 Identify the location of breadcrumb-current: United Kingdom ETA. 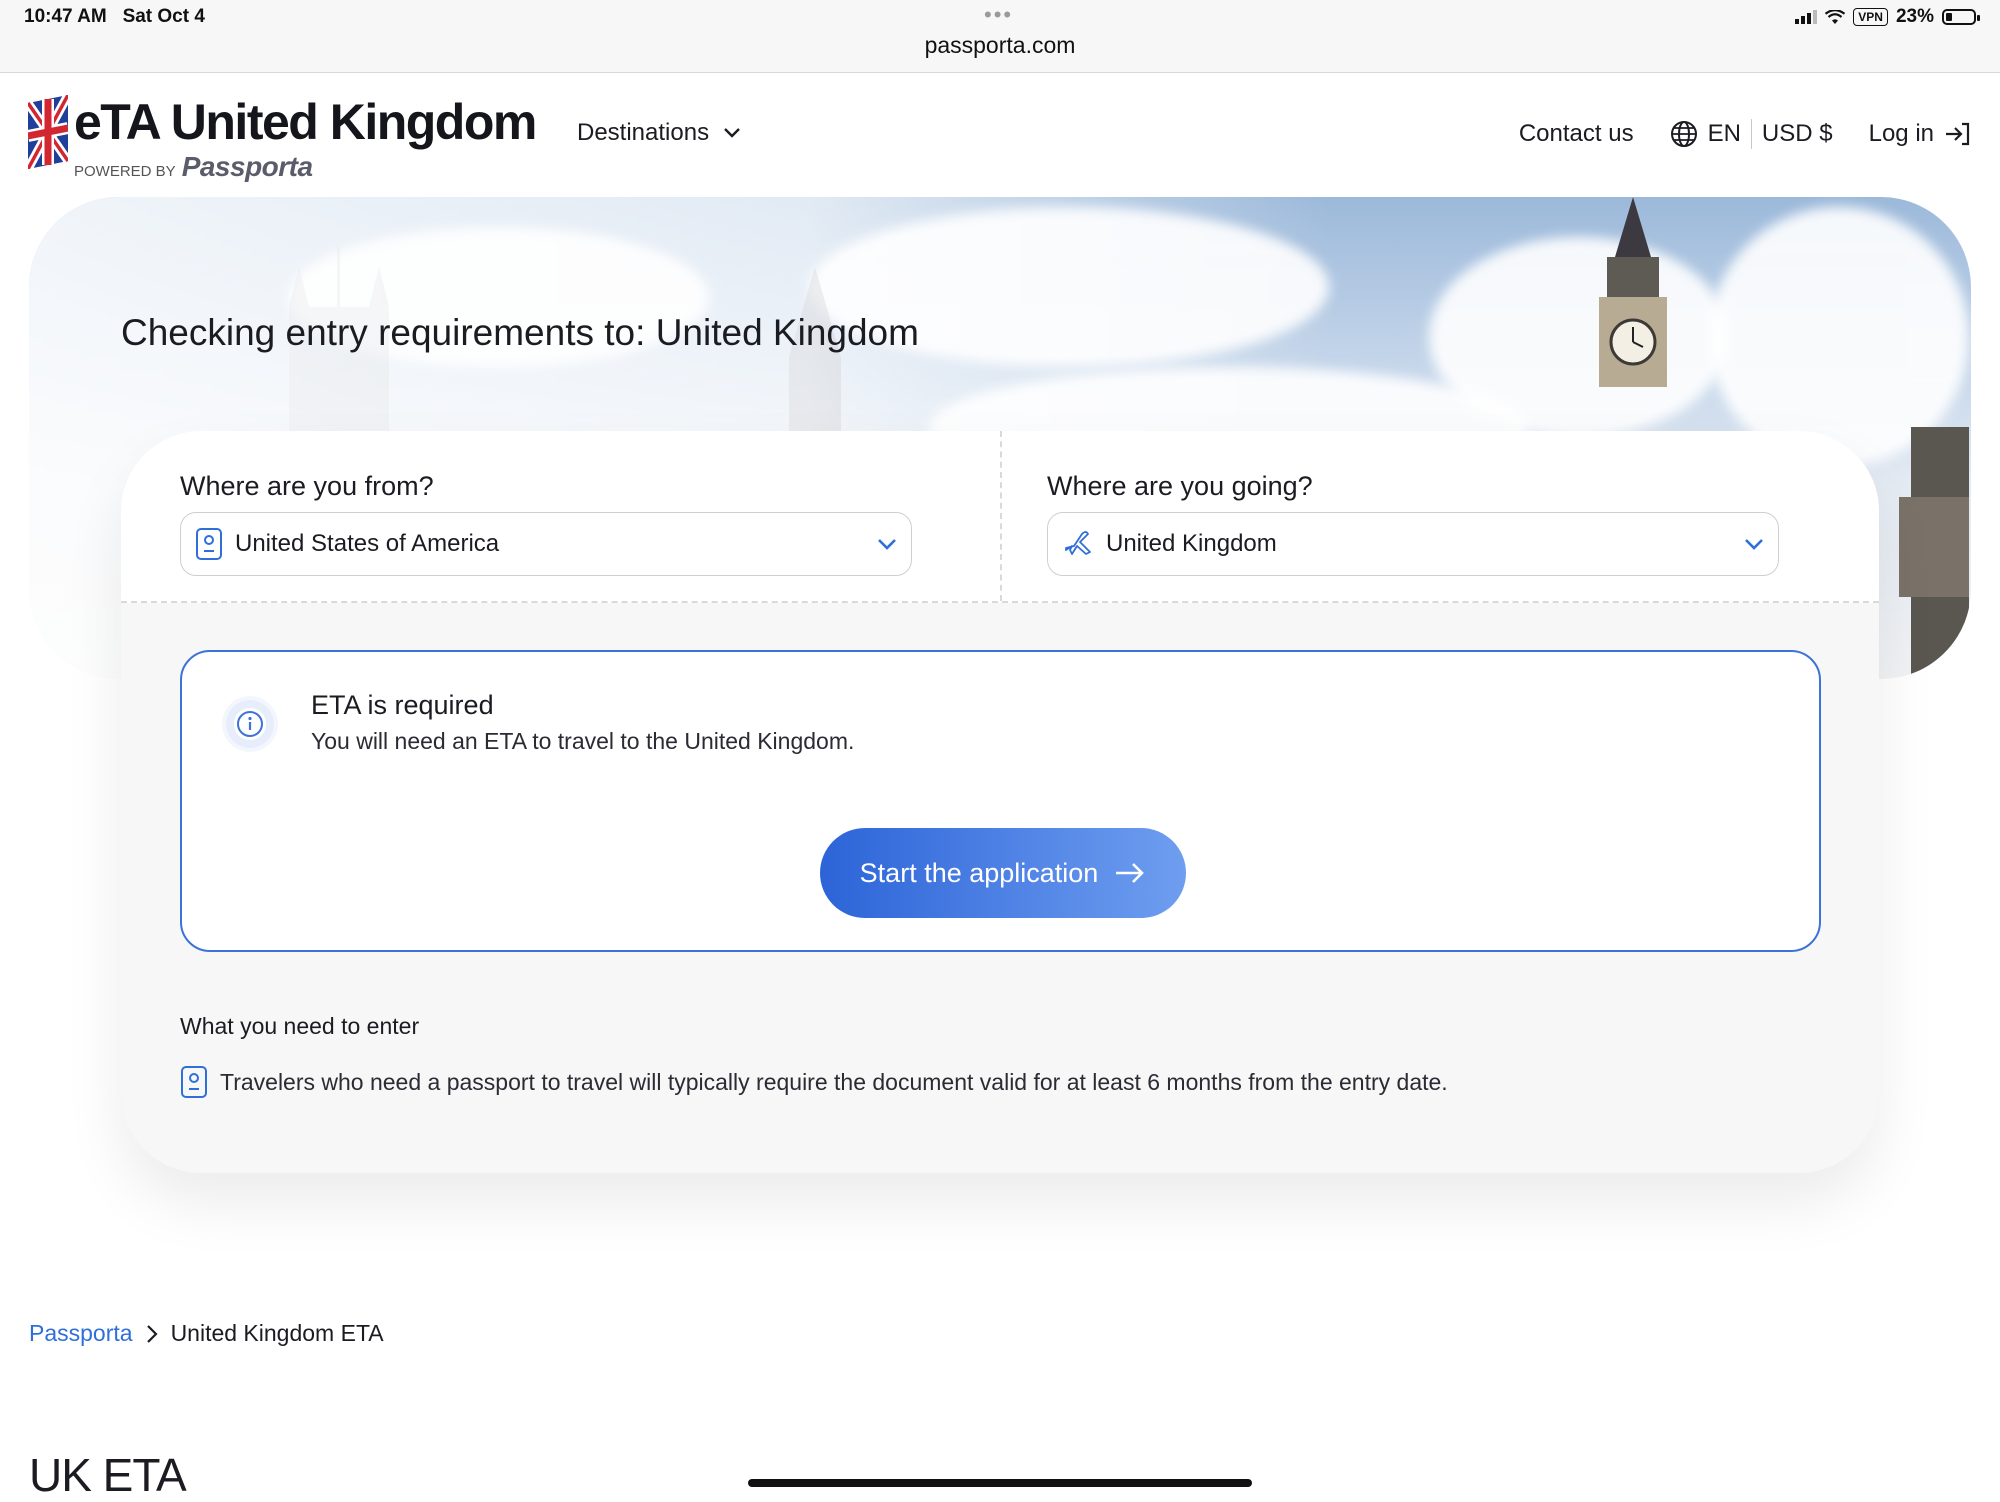
(277, 1333).